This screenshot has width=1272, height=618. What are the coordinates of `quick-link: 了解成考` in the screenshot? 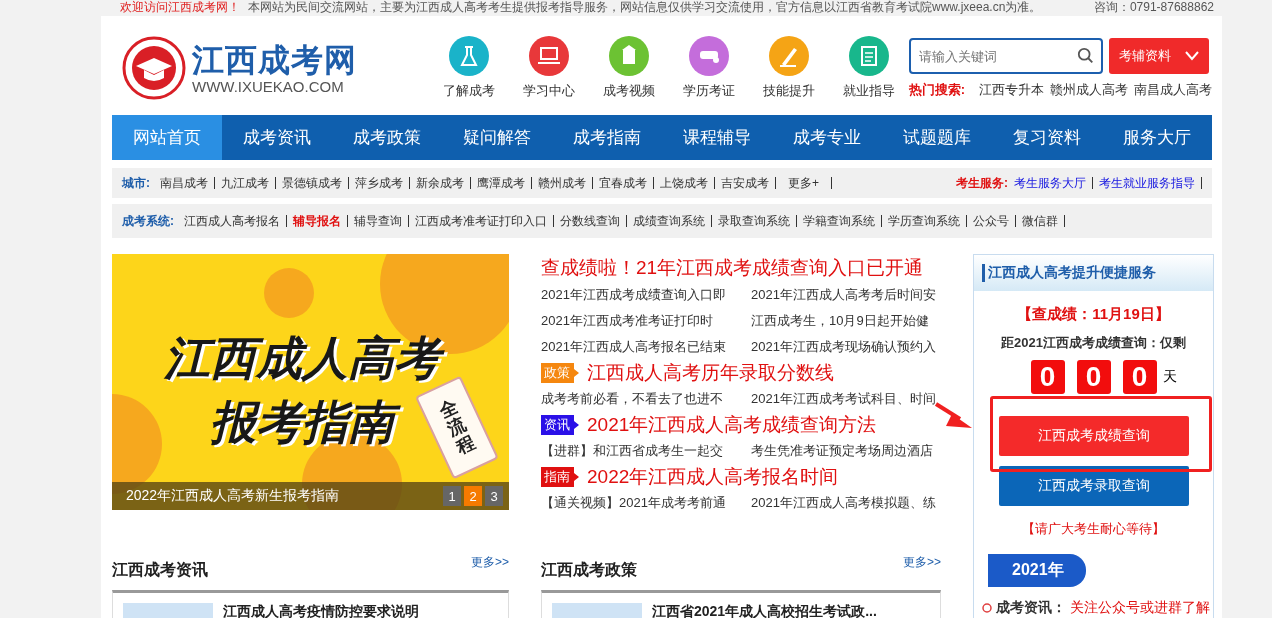 It's located at (468, 68).